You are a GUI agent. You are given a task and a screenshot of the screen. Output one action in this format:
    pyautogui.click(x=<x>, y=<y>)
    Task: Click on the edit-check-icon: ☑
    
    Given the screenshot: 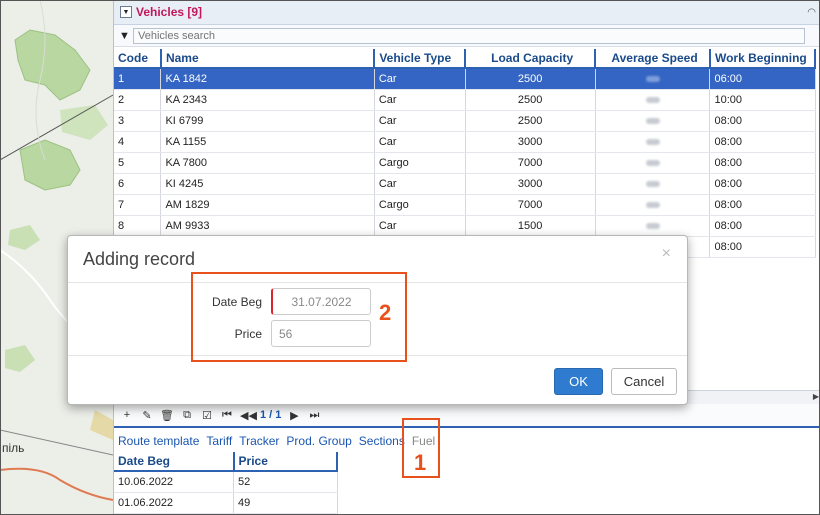 What is the action you would take?
    pyautogui.click(x=207, y=415)
    